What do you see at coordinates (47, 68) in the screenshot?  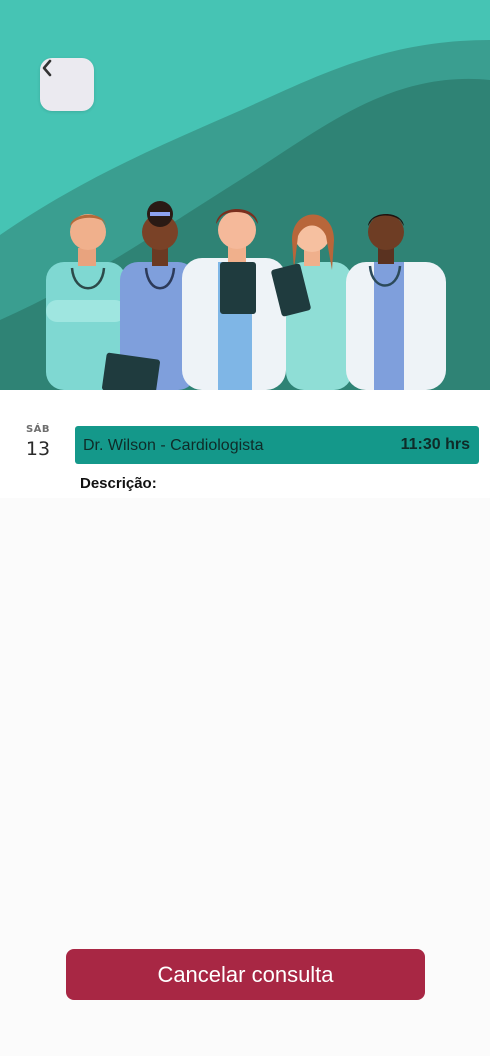 I see `chevron-left-icon` at bounding box center [47, 68].